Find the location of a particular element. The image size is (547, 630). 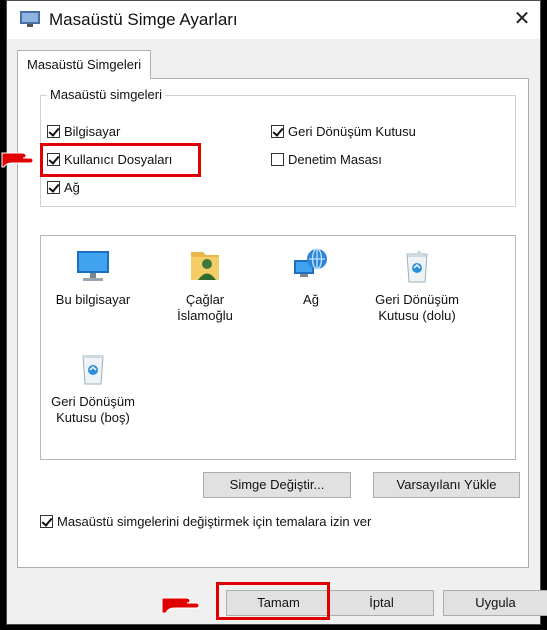

icon-label: Ağ is located at coordinates (311, 299).